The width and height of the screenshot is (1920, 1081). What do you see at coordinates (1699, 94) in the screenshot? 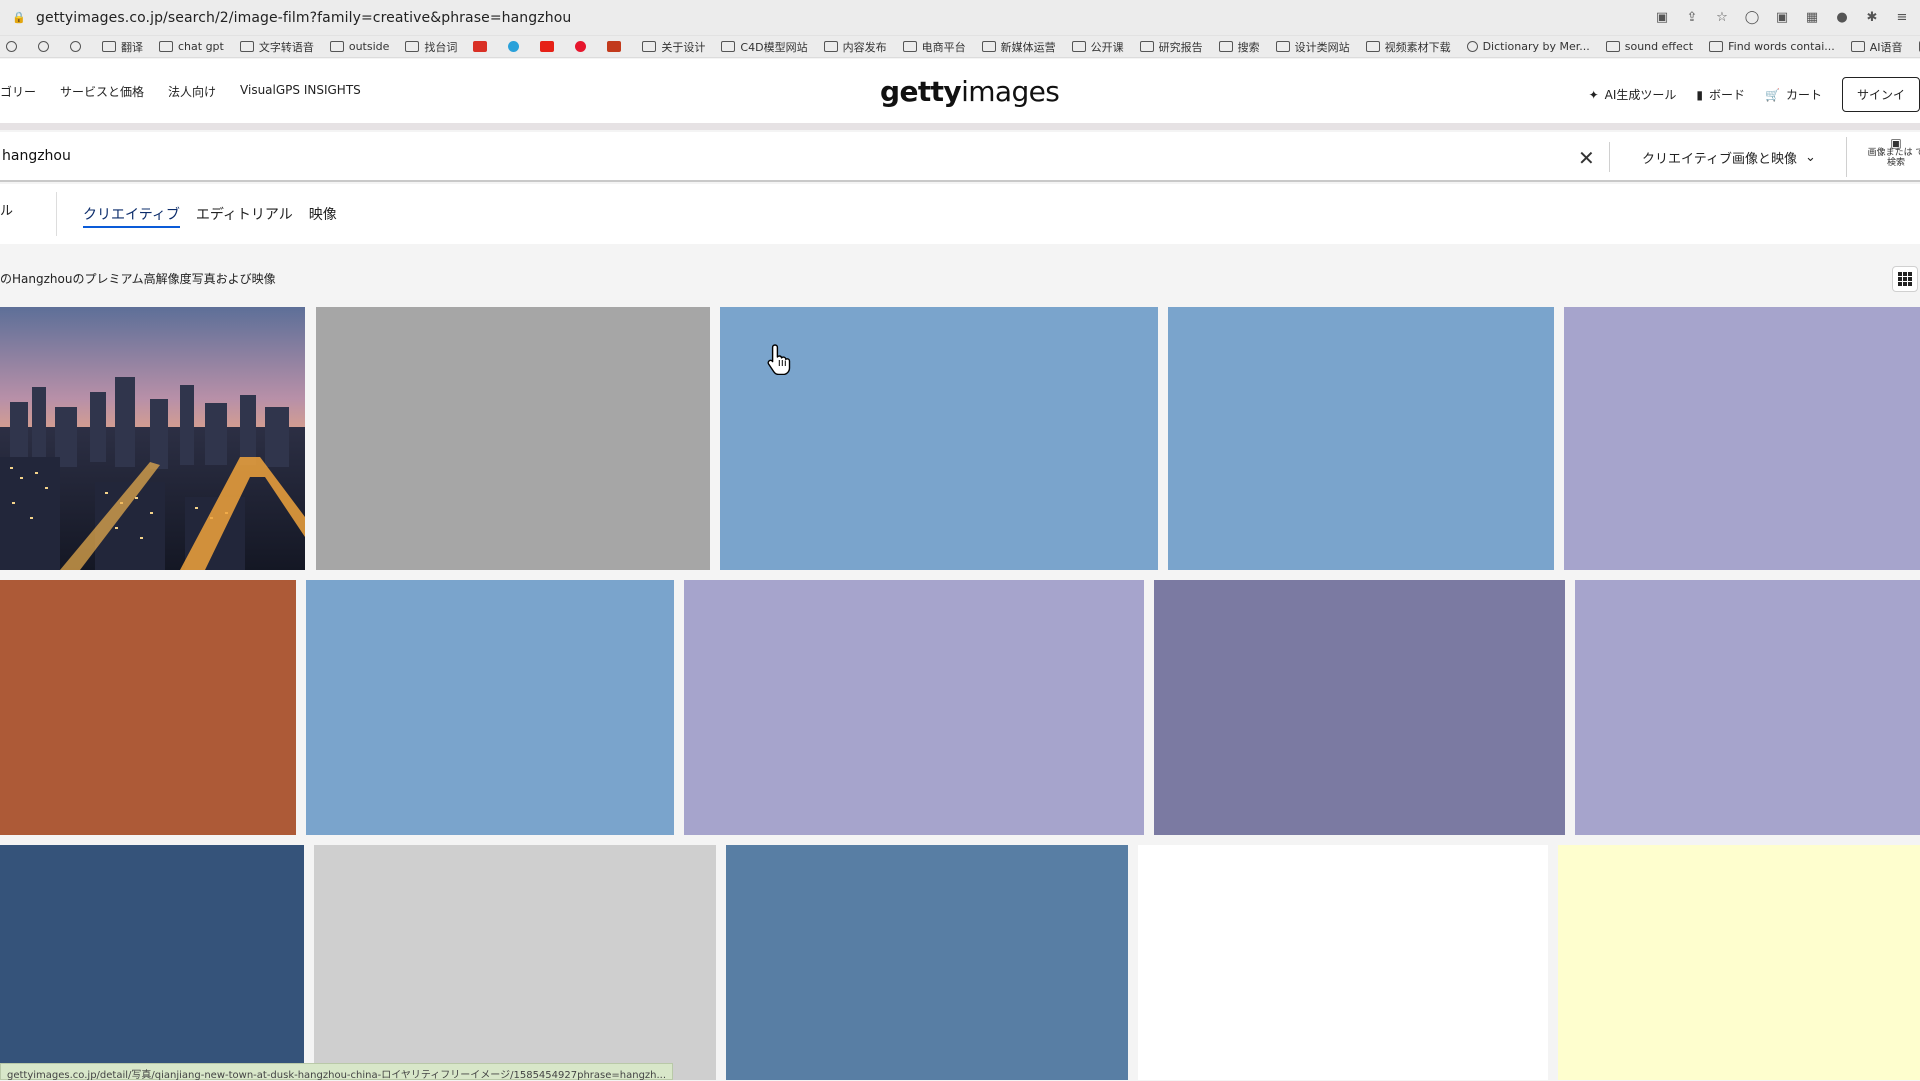
I see `board-icon: ▮` at bounding box center [1699, 94].